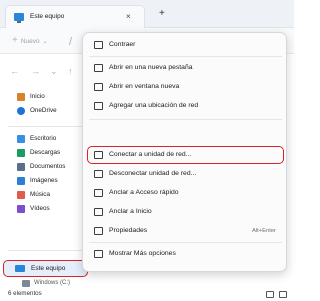 This screenshot has width=320, height=301. I want to click on sidebar-item-documentos: Documentos, so click(44, 167).